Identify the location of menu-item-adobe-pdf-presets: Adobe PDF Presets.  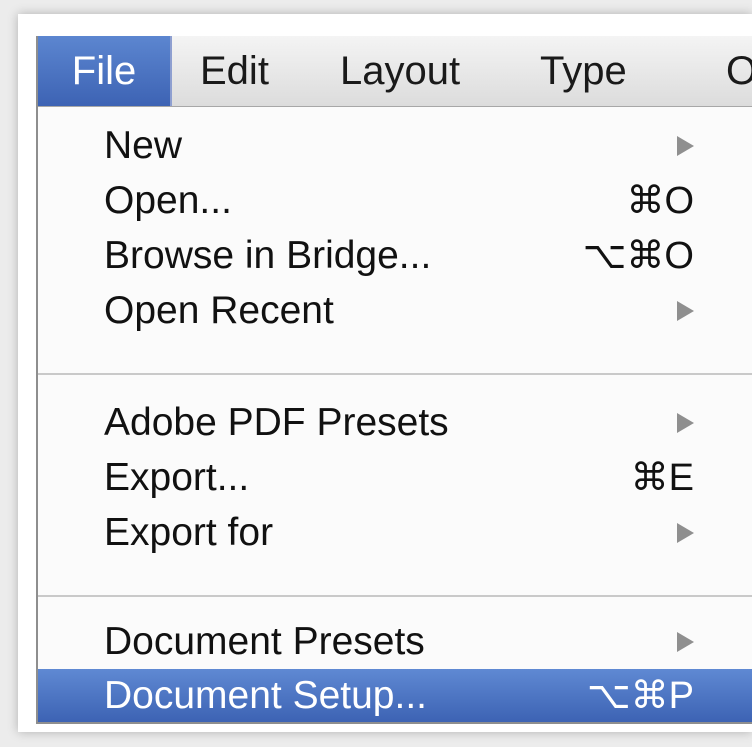
(395, 423).